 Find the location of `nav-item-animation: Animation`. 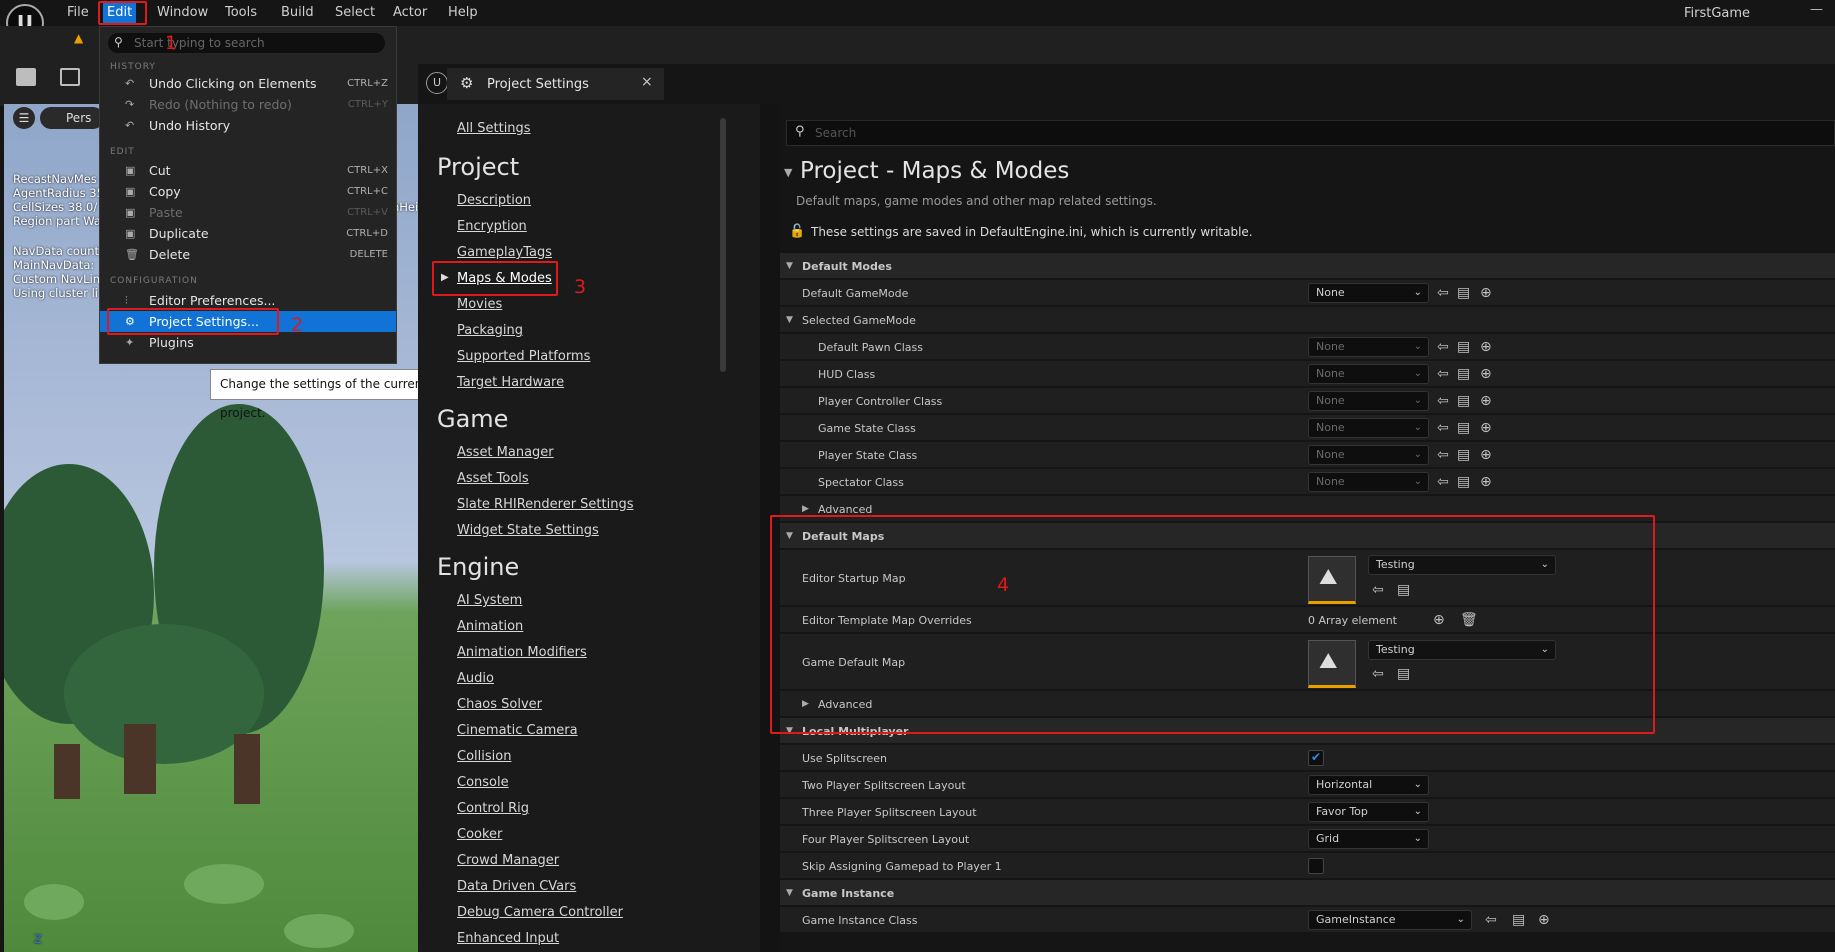

nav-item-animation: Animation is located at coordinates (490, 626).